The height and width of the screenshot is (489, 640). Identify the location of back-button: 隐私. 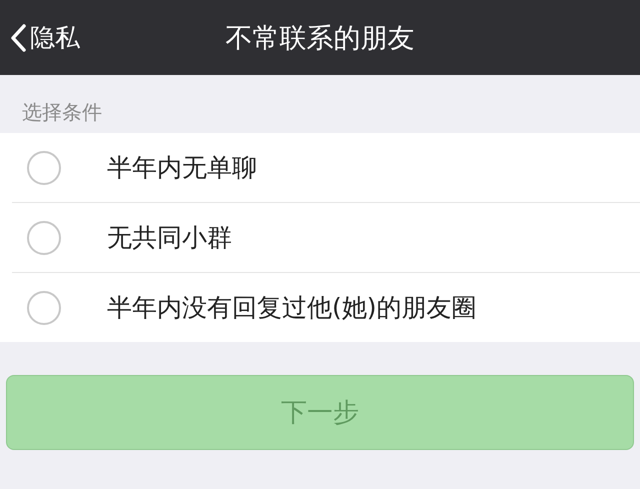
(45, 38).